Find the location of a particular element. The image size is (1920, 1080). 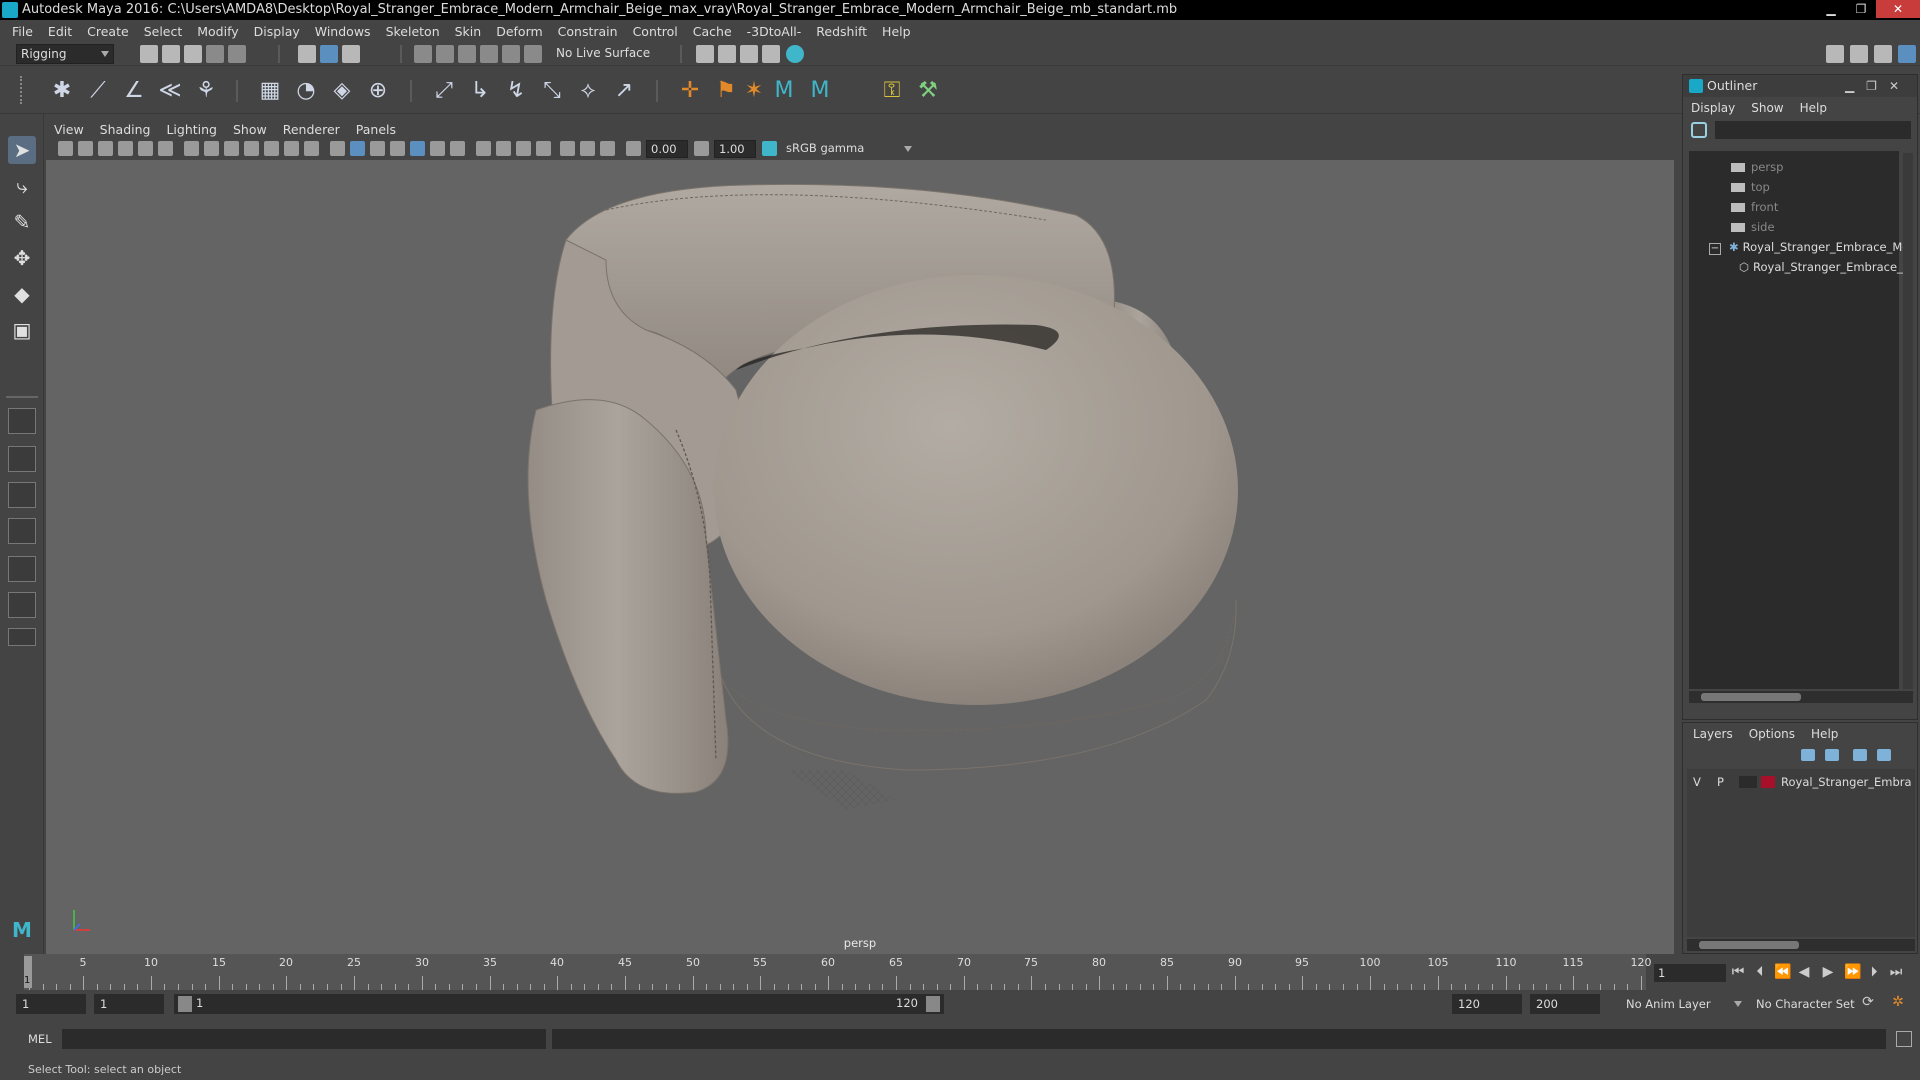

go-to-start-icon: ⏮ is located at coordinates (1738, 972).